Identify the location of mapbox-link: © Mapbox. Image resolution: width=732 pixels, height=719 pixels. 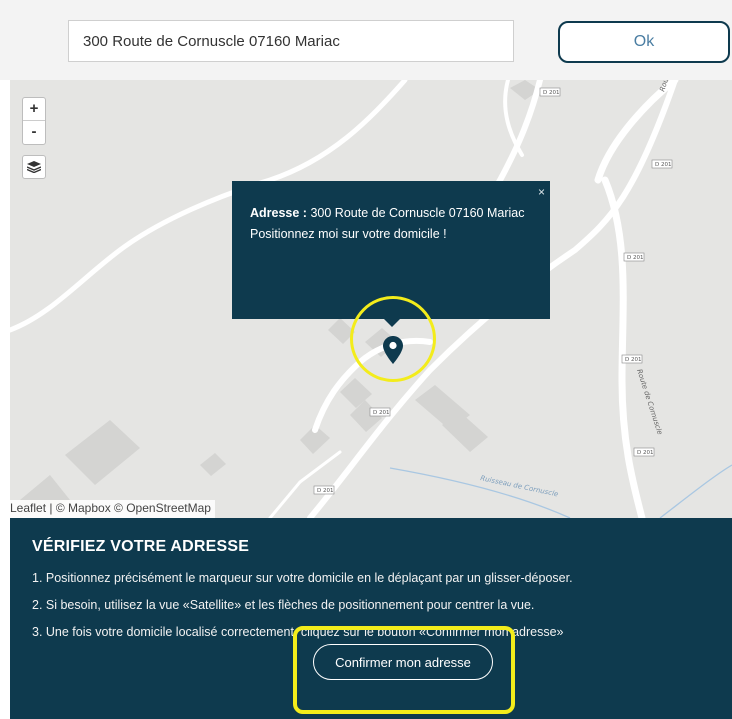
(83, 508).